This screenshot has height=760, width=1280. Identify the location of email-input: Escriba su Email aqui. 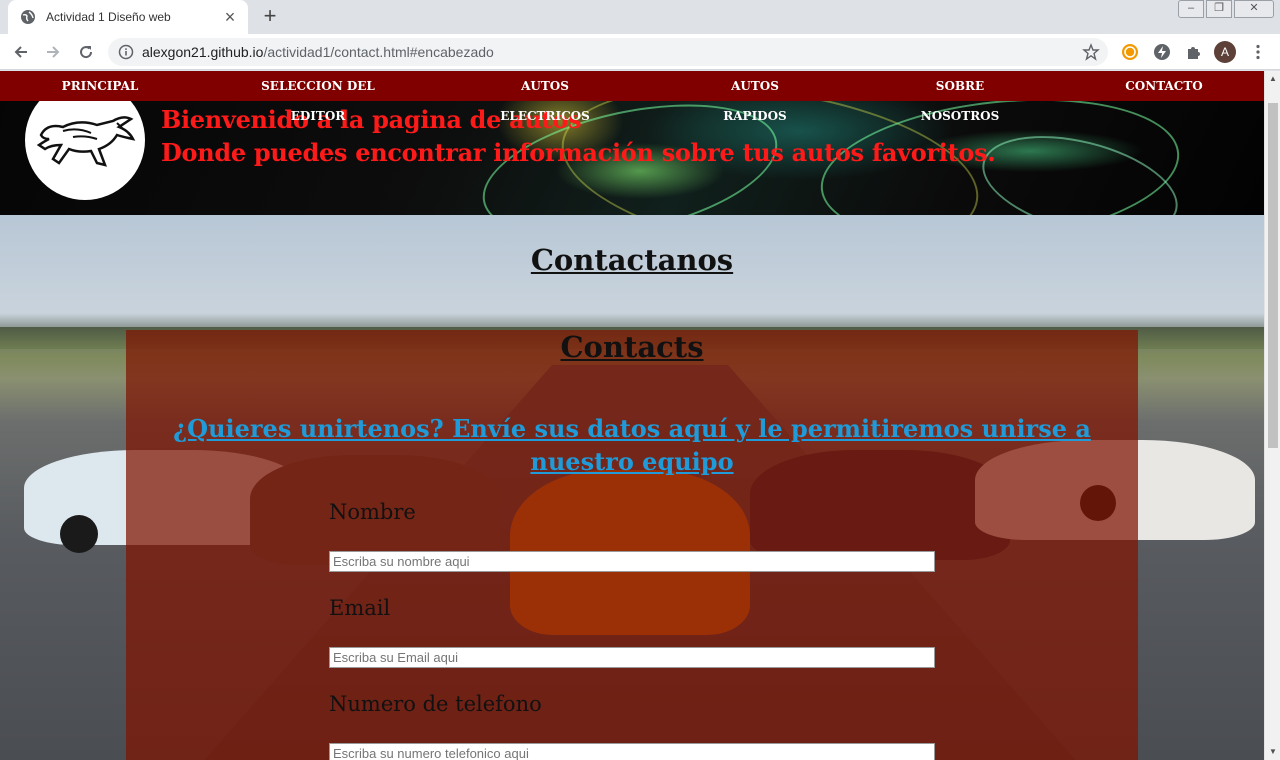
(632, 657).